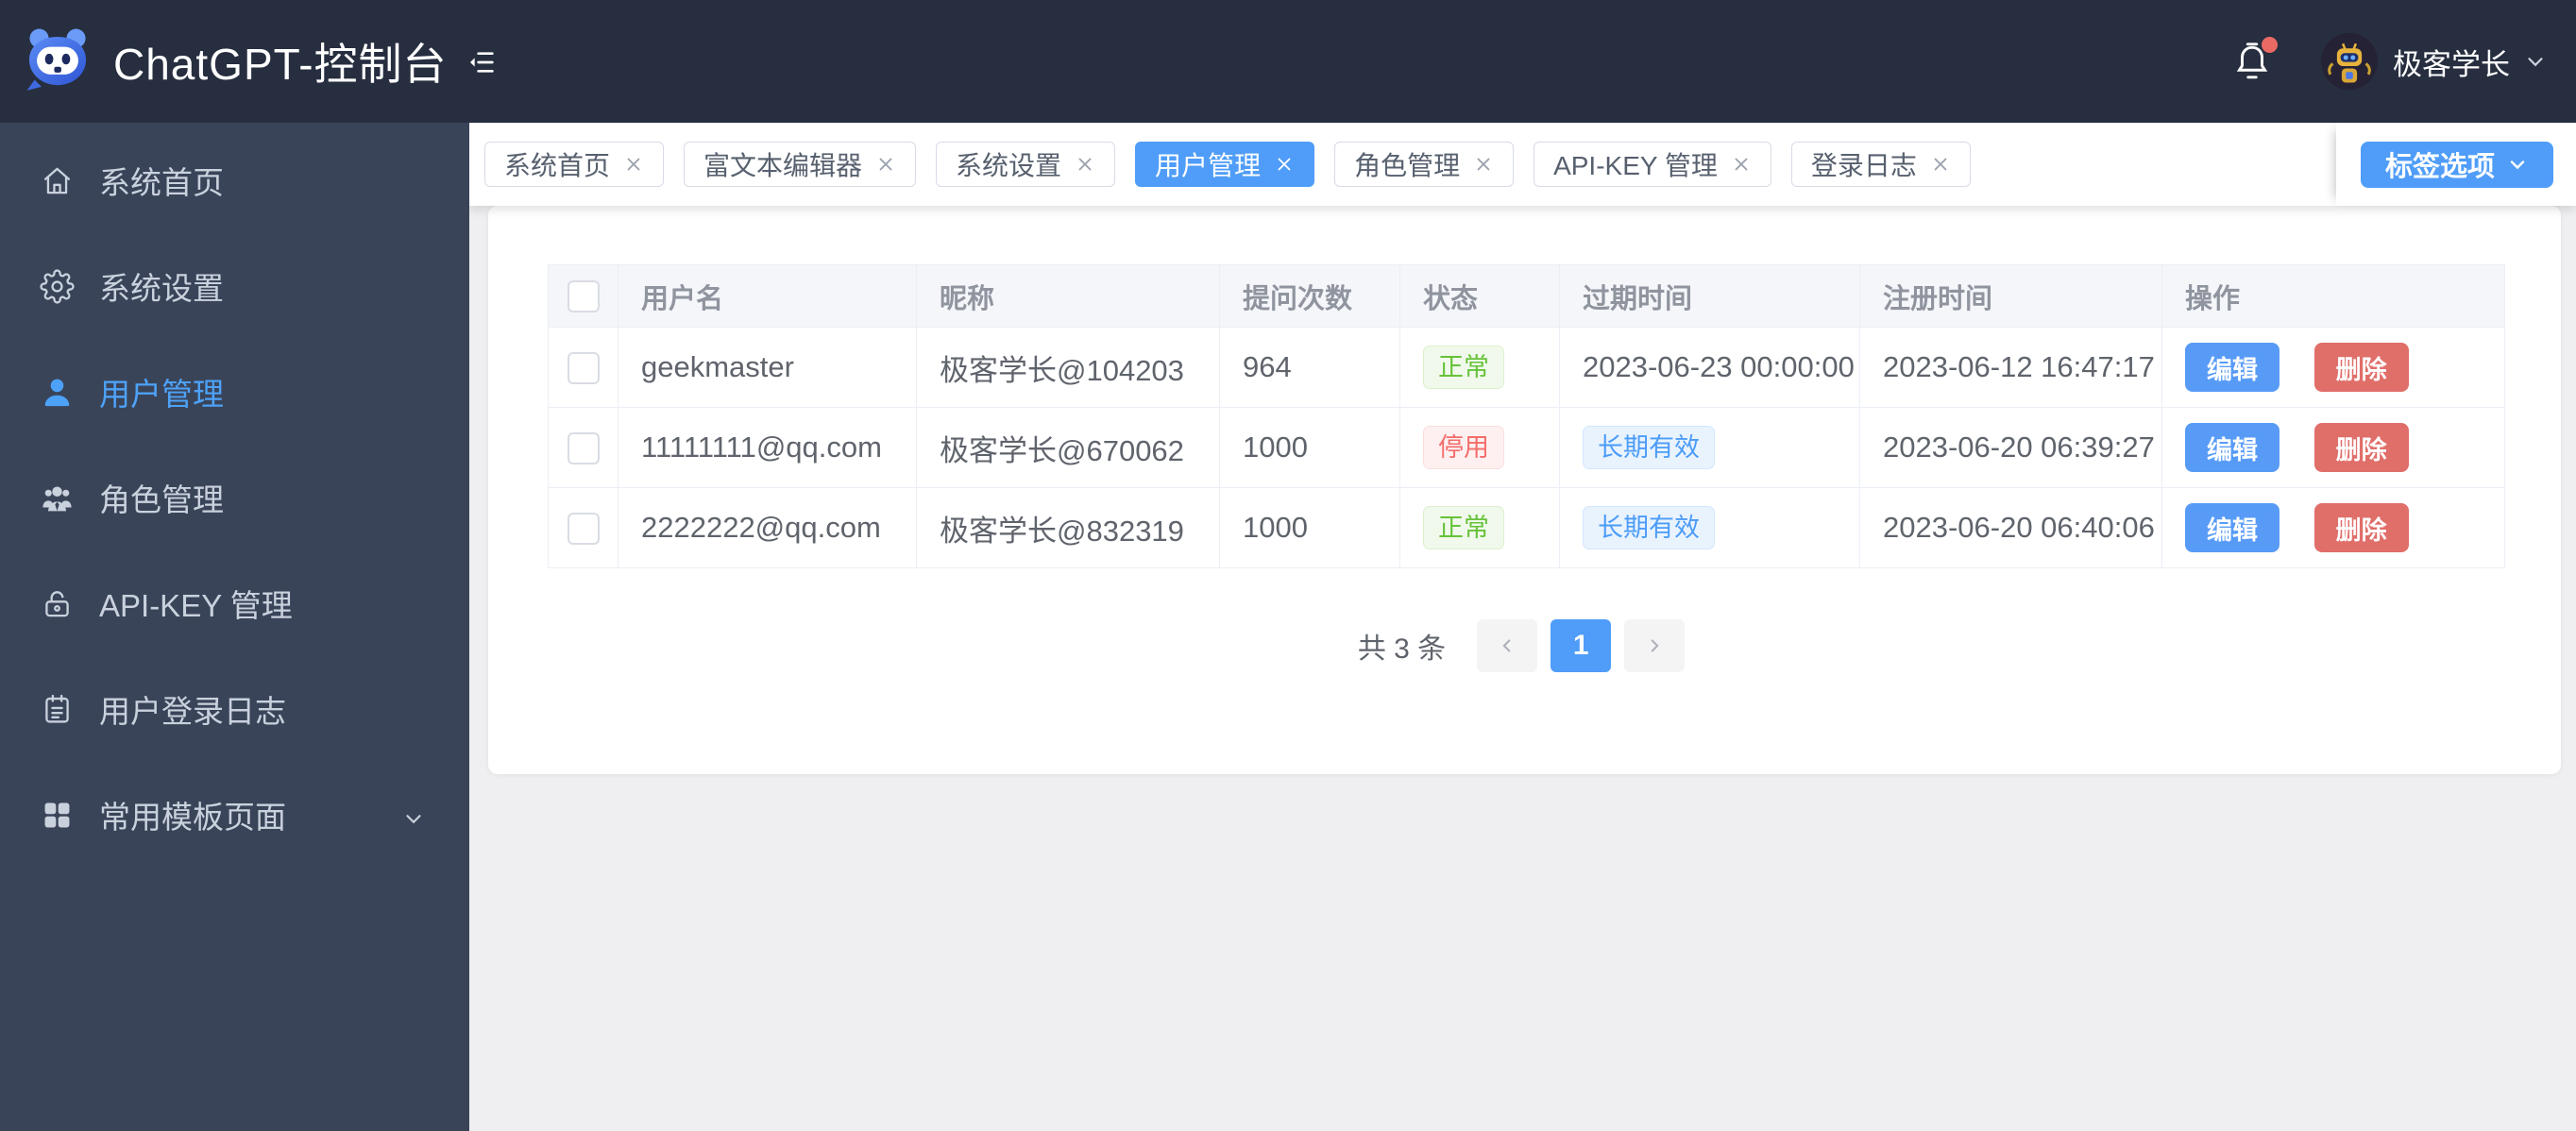  What do you see at coordinates (57, 816) in the screenshot?
I see `grid-icon` at bounding box center [57, 816].